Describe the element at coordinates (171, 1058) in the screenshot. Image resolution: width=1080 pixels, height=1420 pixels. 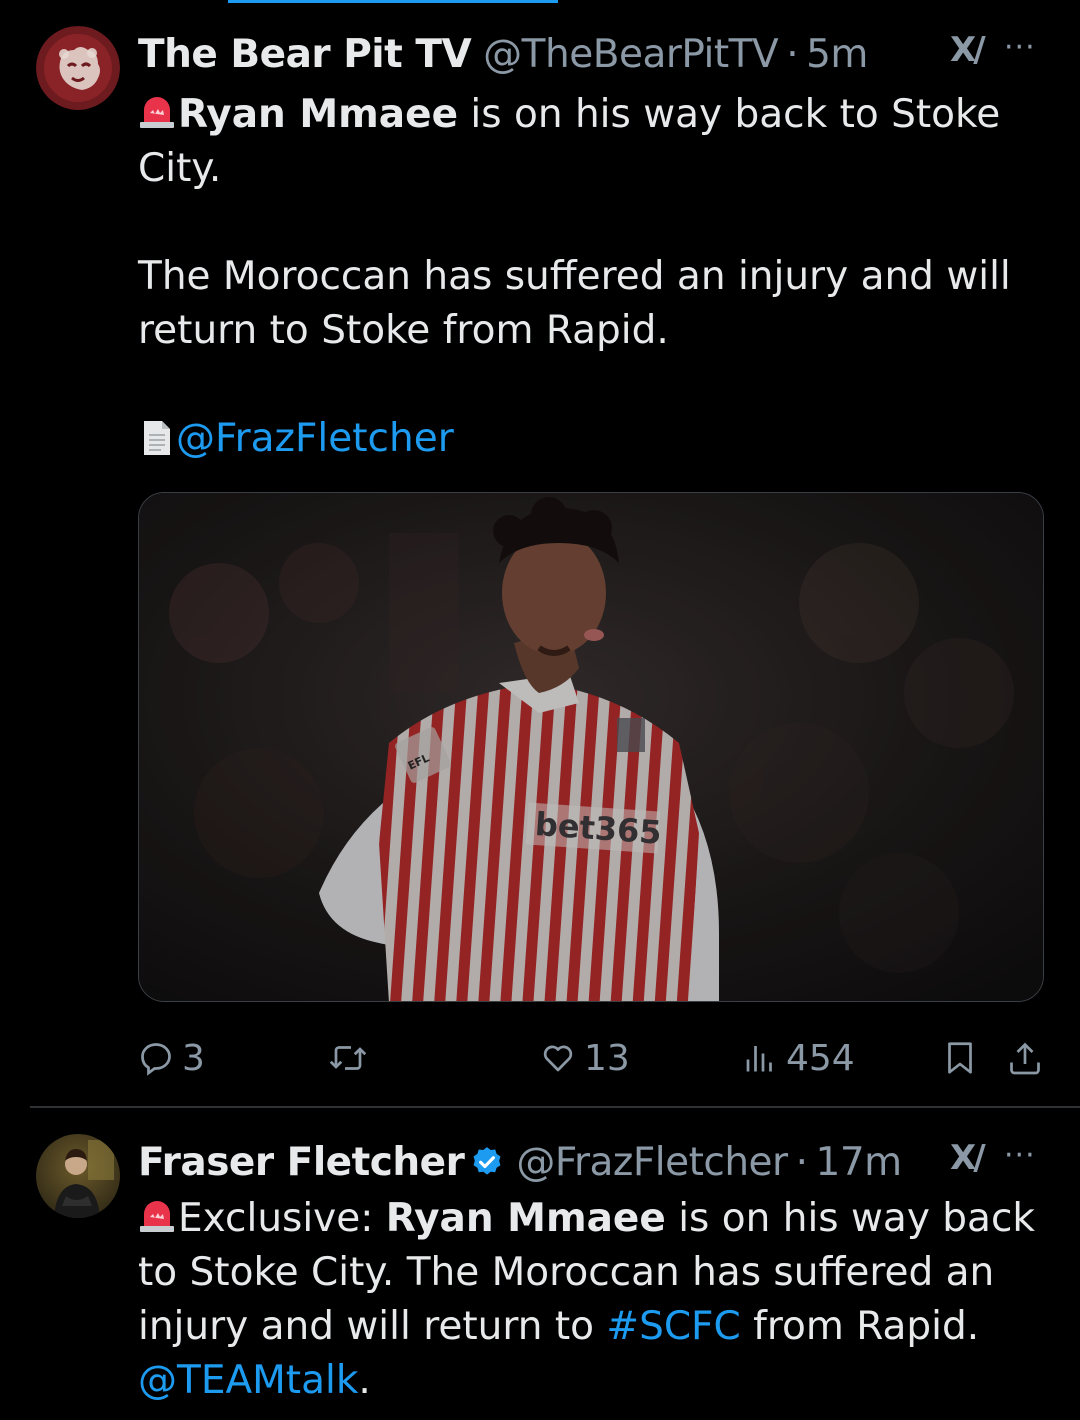
I see `reply-button: 3` at that location.